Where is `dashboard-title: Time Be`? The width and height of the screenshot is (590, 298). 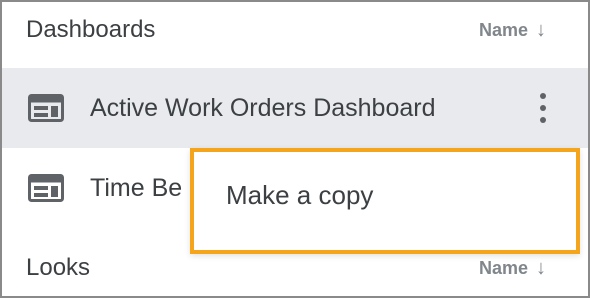 dashboard-title: Time Be is located at coordinates (136, 187).